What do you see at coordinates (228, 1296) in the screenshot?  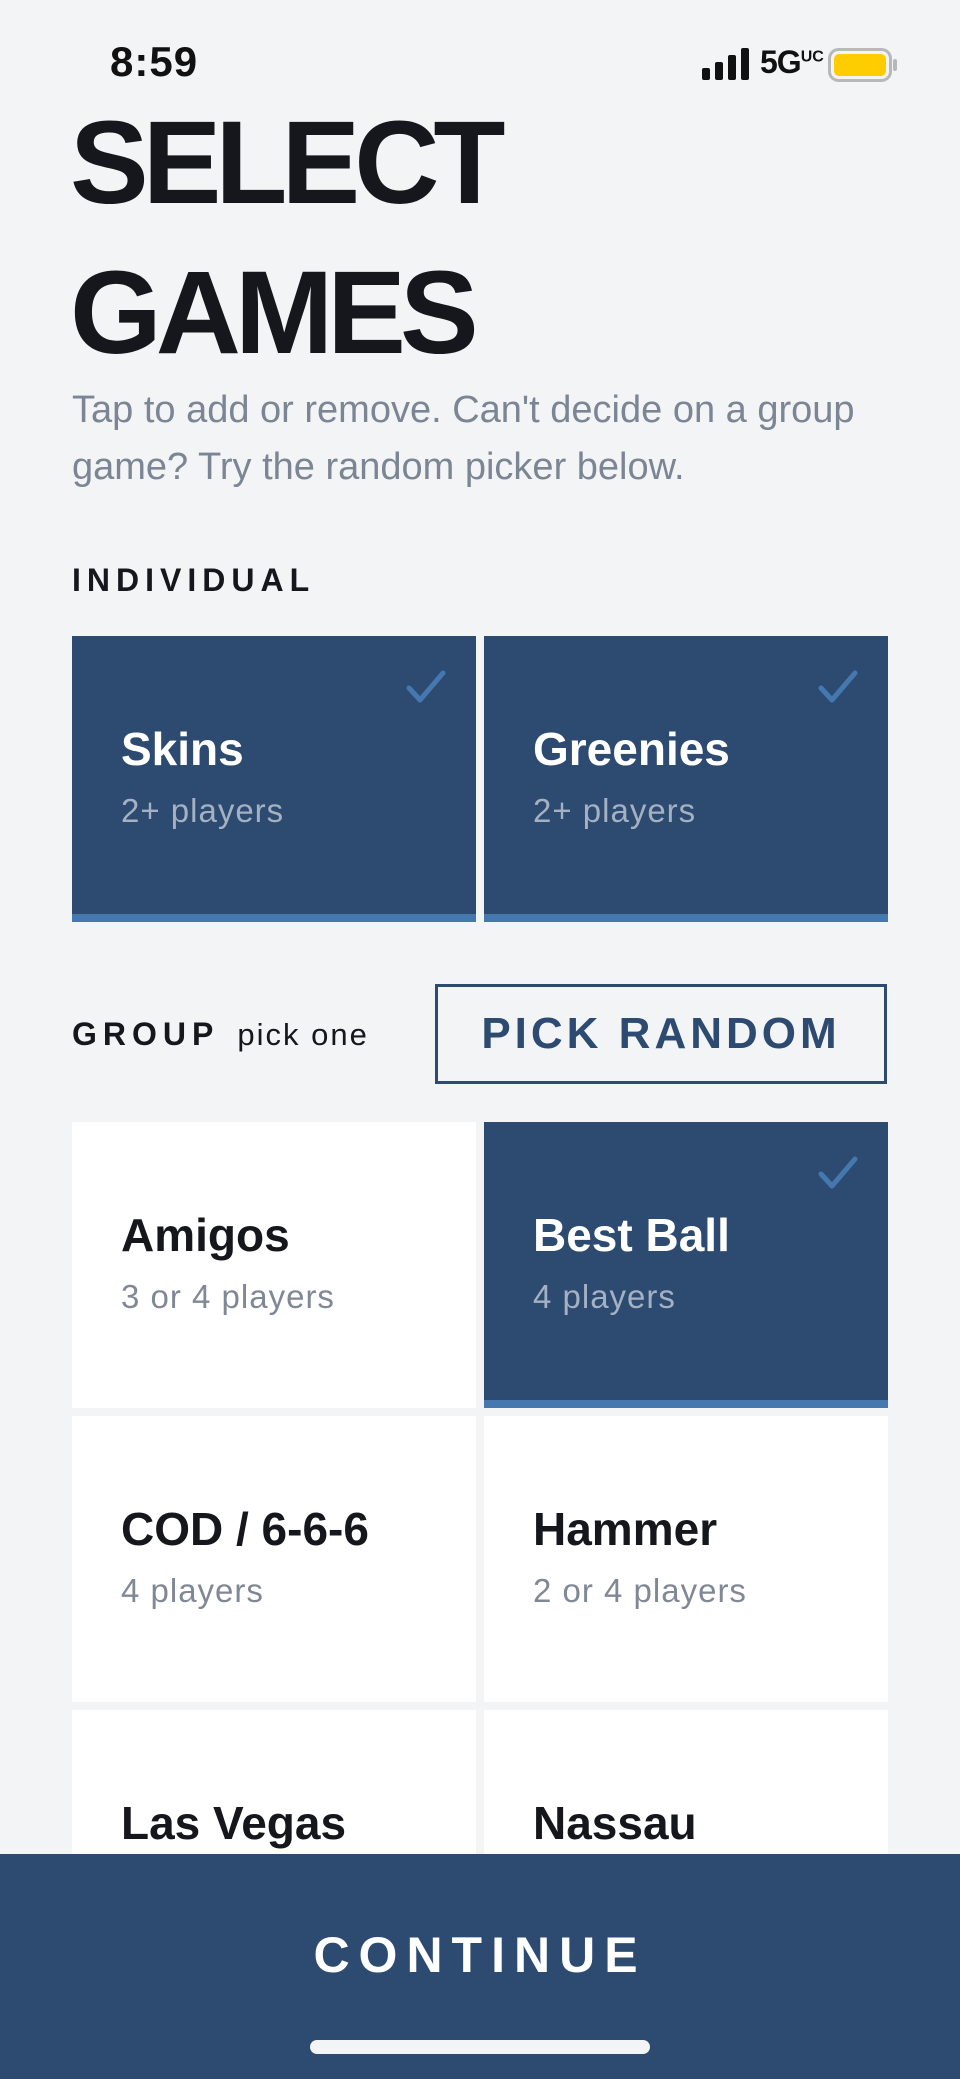 I see `game-card-players: 3 or 4 players` at bounding box center [228, 1296].